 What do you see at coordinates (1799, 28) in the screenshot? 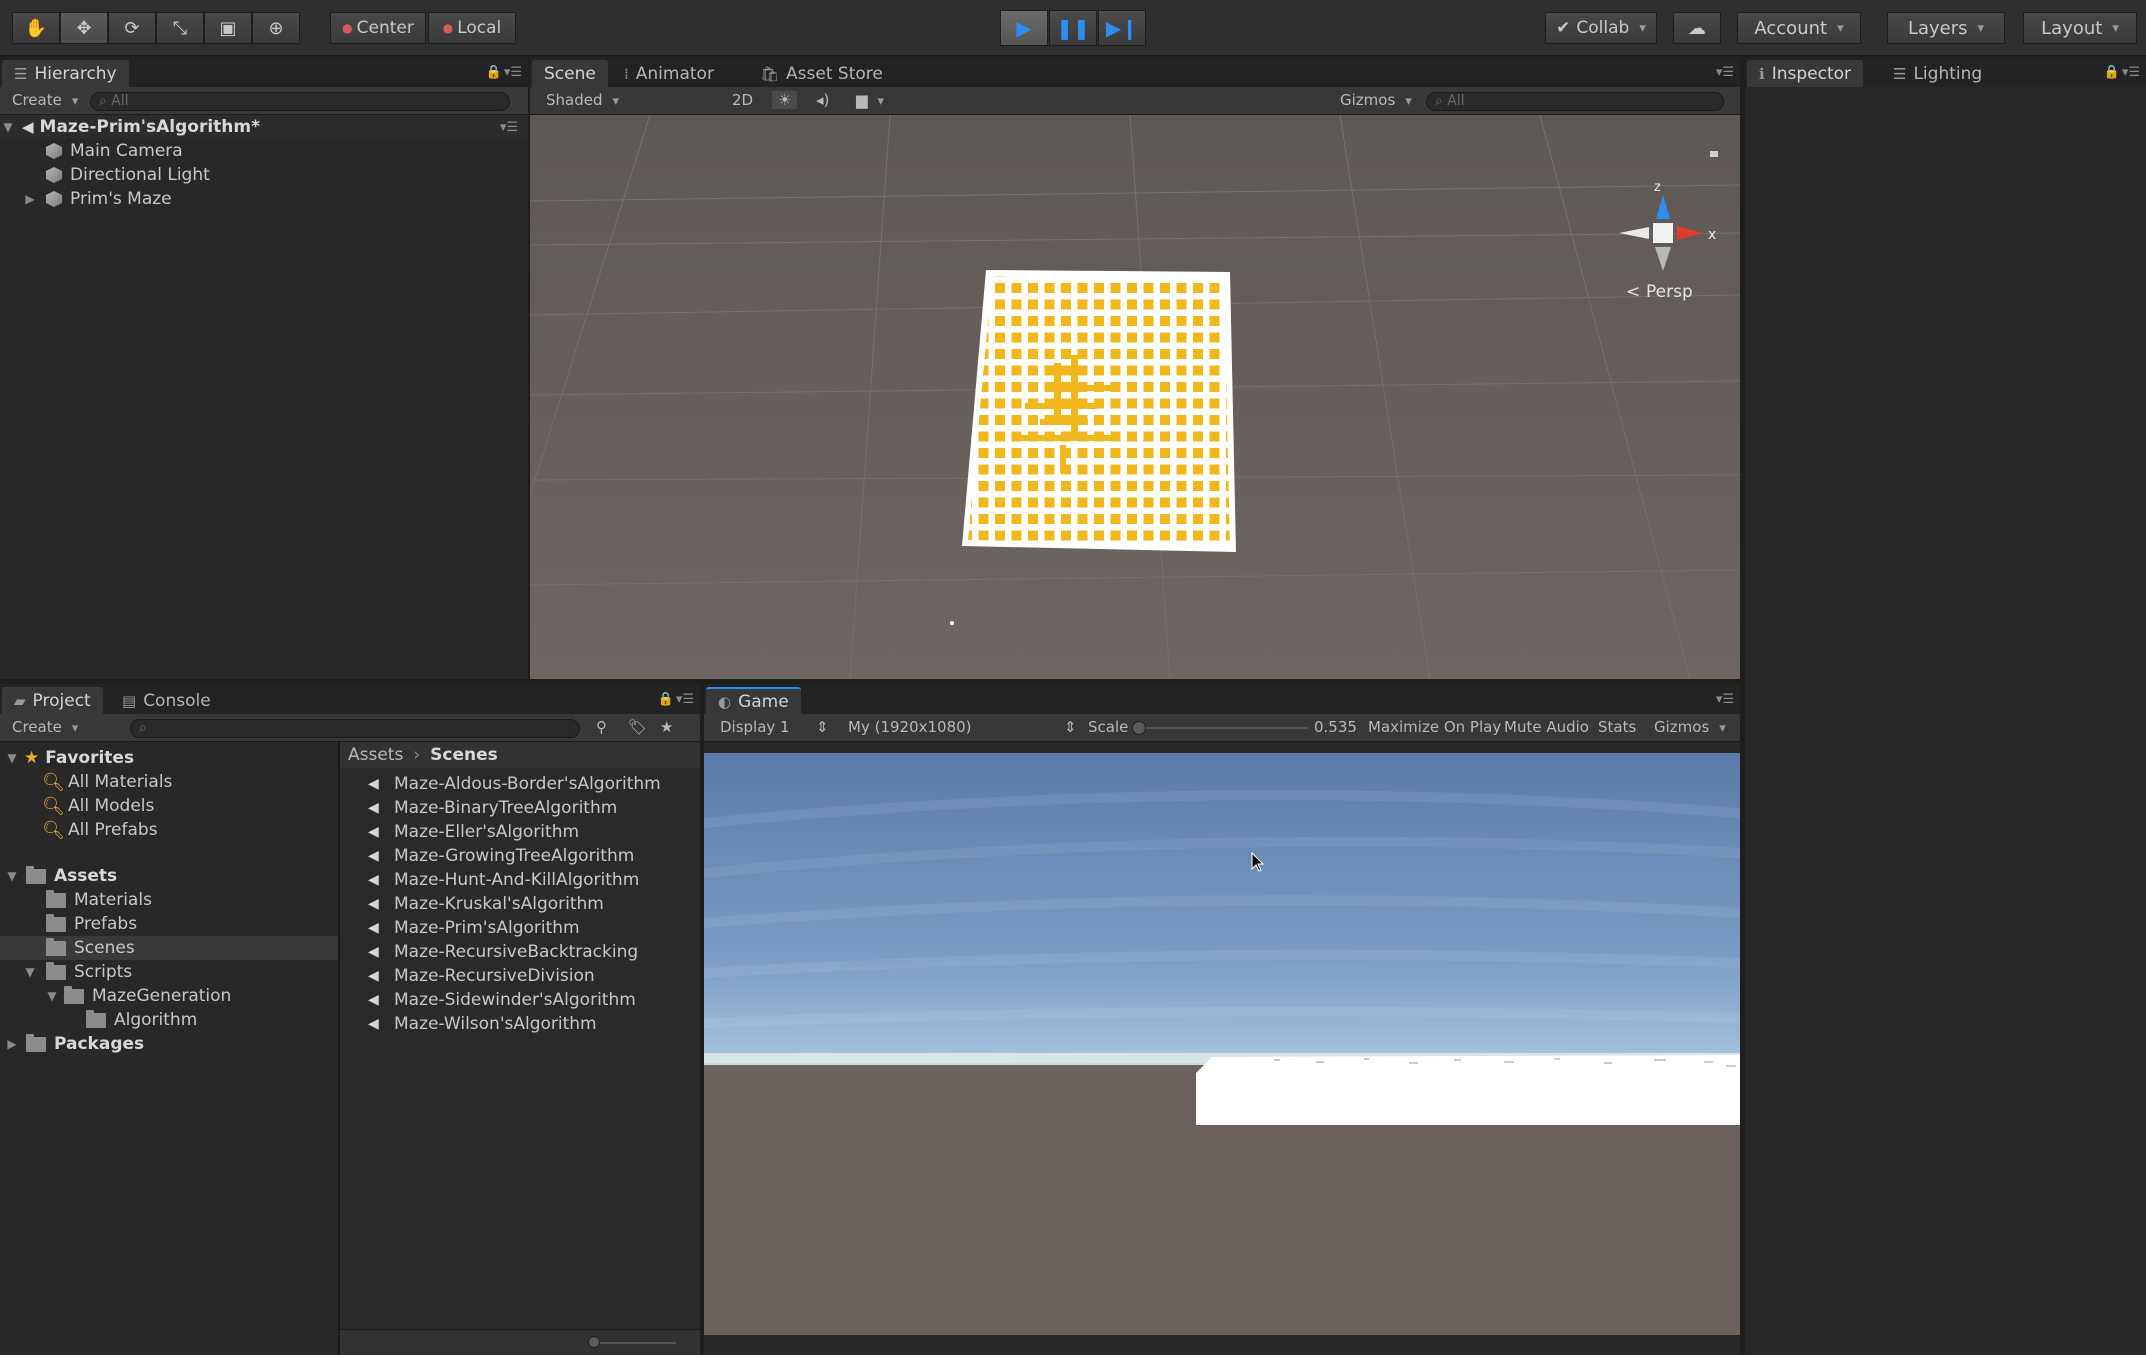
I see `account-dropdown: Account` at bounding box center [1799, 28].